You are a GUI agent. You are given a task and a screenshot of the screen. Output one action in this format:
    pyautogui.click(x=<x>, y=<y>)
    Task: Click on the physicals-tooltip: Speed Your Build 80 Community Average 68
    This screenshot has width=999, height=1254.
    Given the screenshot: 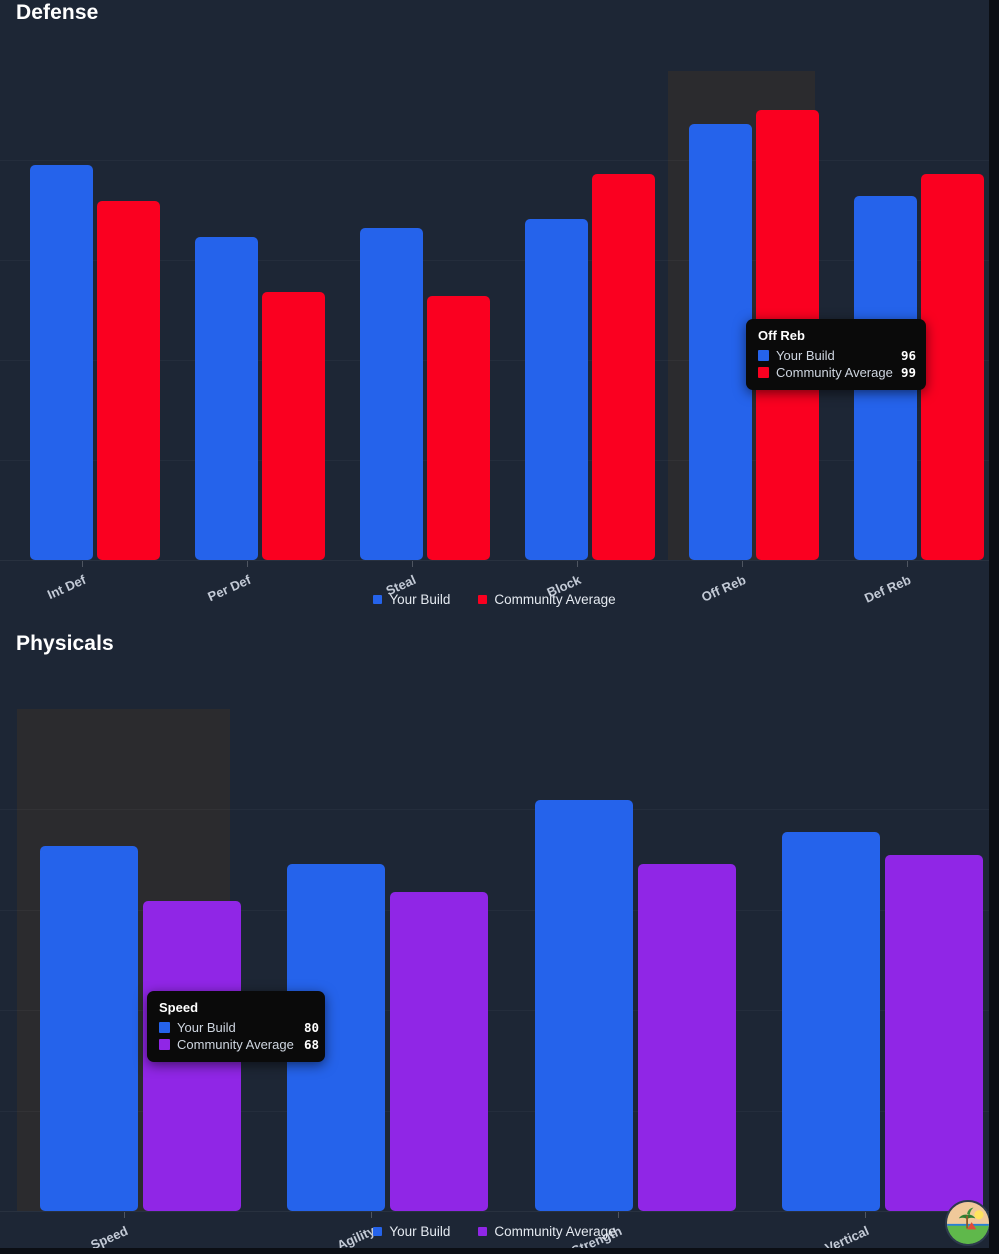 What is the action you would take?
    pyautogui.click(x=236, y=1026)
    